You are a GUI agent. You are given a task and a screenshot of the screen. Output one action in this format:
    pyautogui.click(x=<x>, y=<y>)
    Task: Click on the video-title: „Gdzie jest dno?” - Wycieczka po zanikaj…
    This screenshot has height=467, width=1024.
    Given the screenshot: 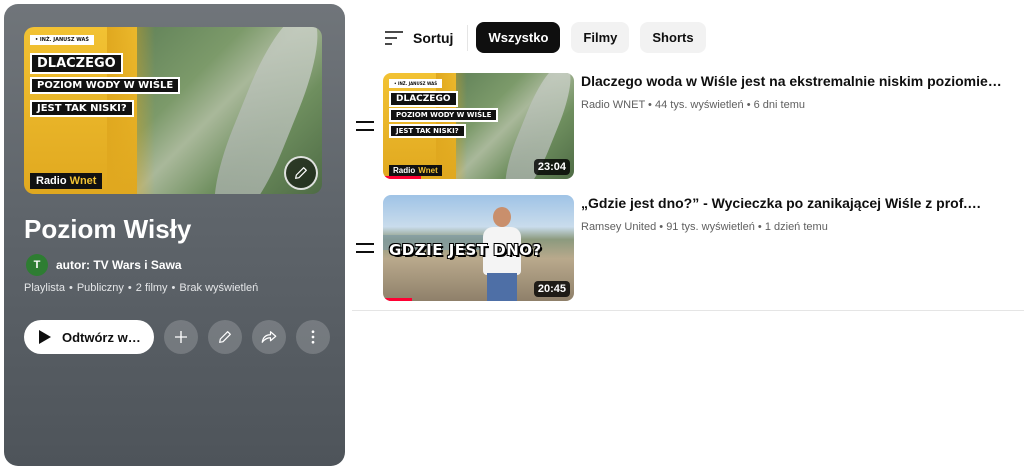 What is the action you would take?
    pyautogui.click(x=801, y=203)
    